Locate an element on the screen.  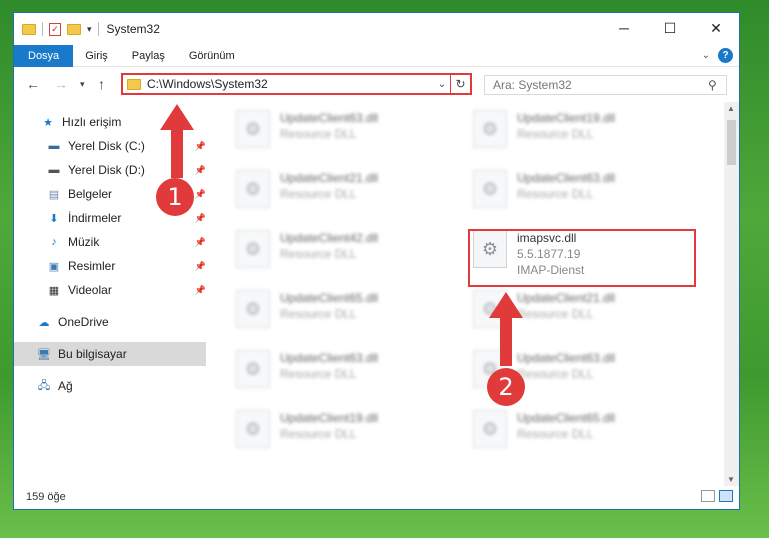
address-bar: C:\Windows\System32 ⌄ ↻ is located at coordinates (296, 84).